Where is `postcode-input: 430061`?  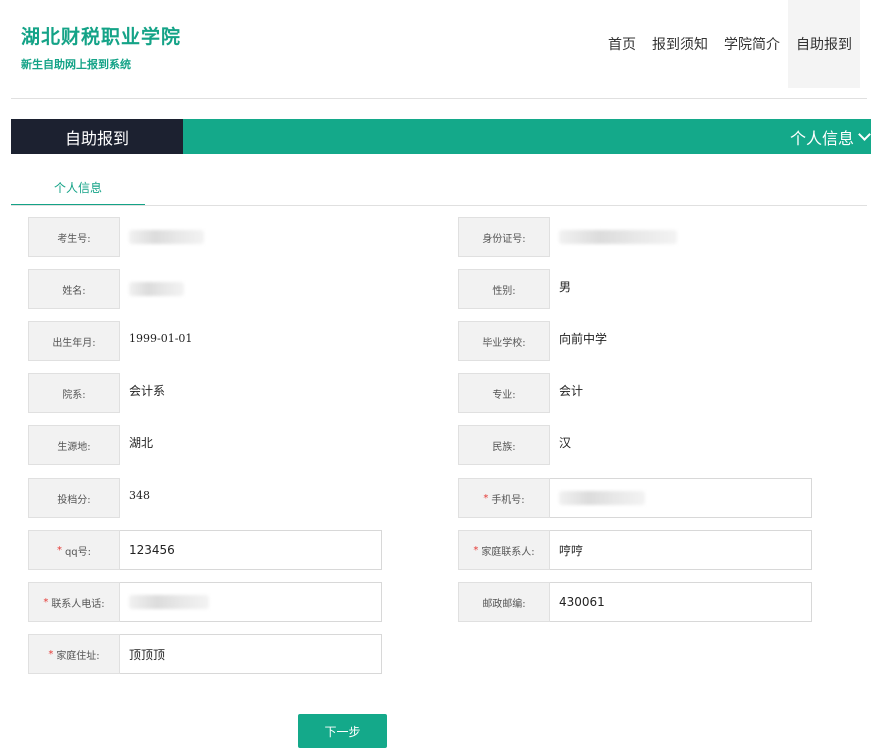
postcode-input: 430061 is located at coordinates (681, 602).